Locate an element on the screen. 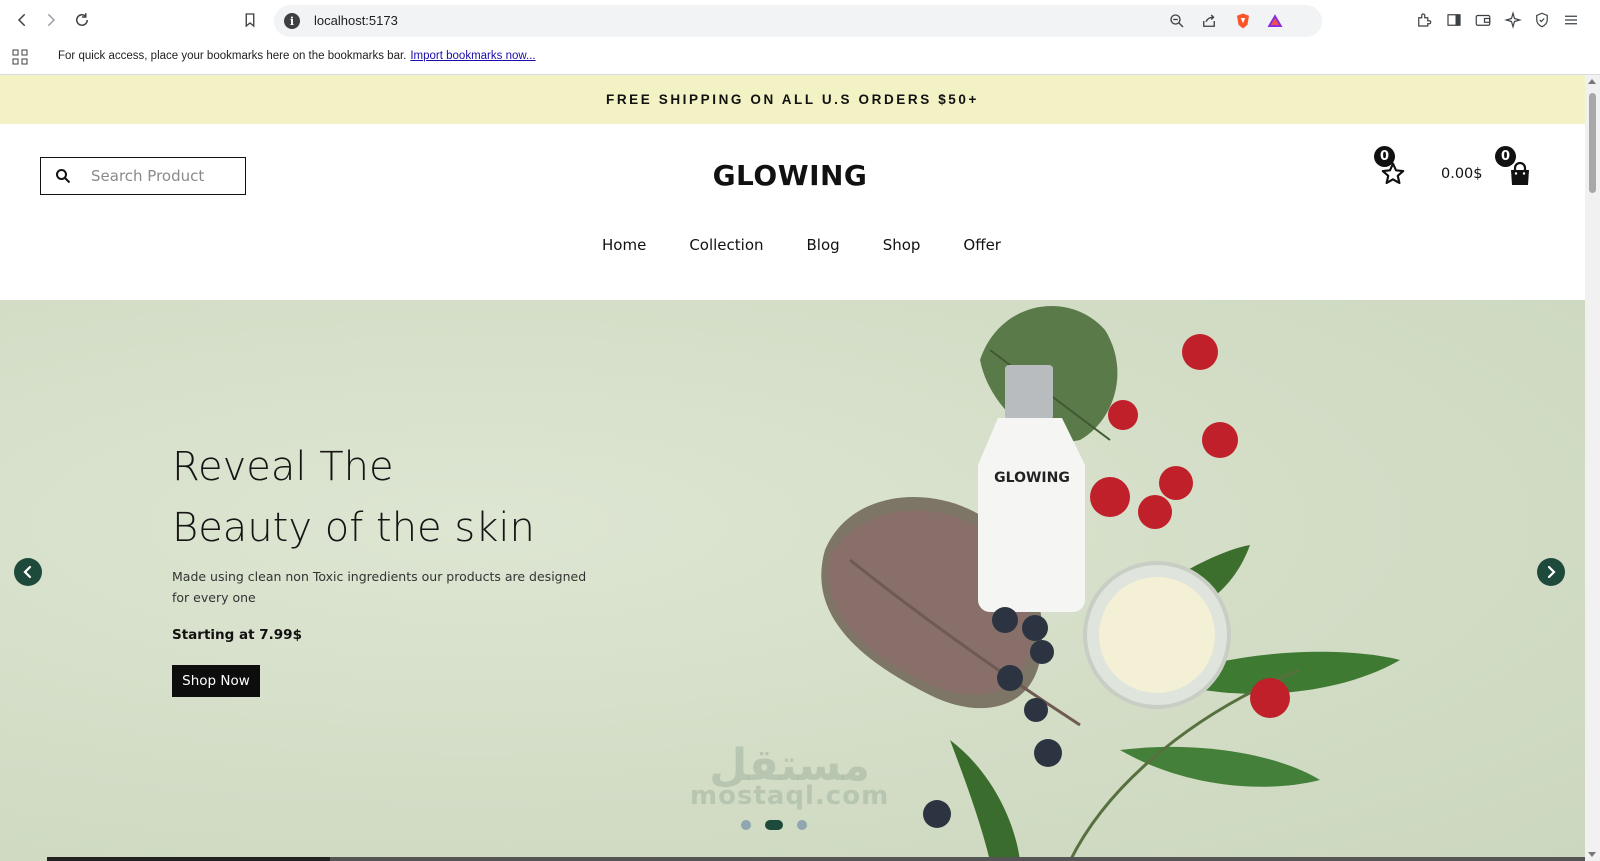  promo-text: FREE SHIPPING ON ALL U.S ORDERS $50+ is located at coordinates (792, 99).